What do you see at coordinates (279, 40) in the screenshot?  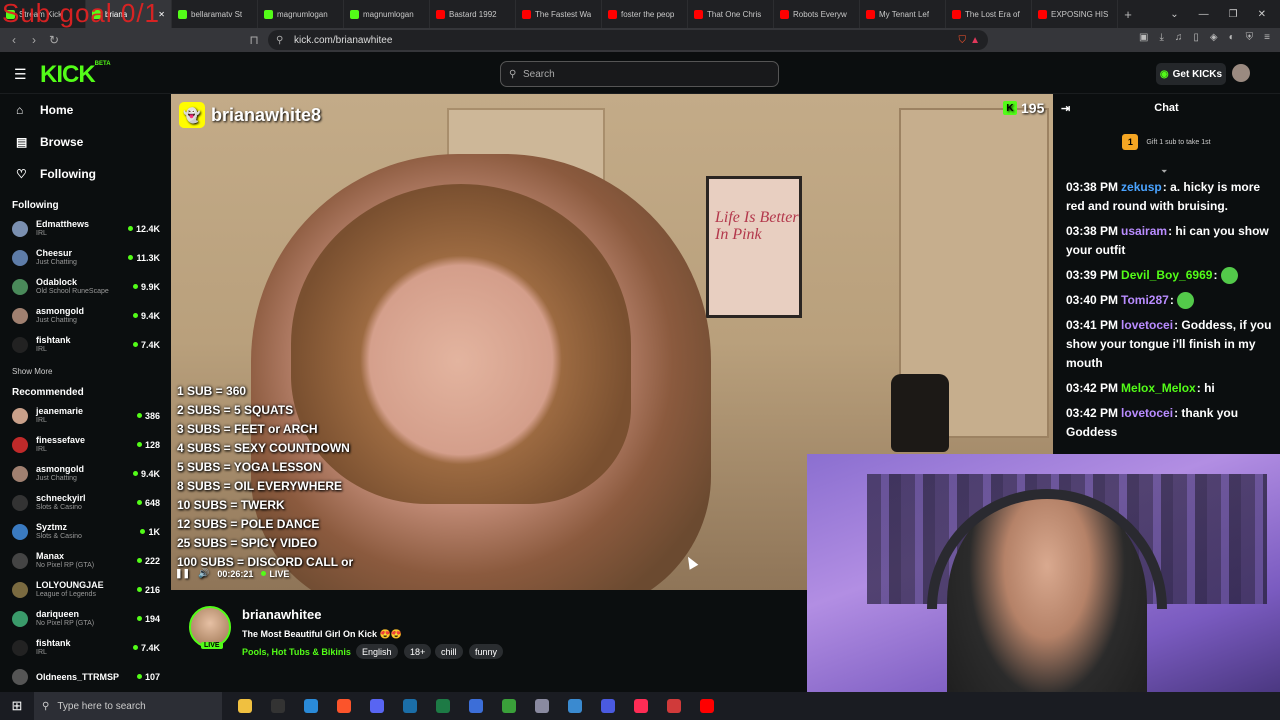 I see `site-info-icon: ⚲` at bounding box center [279, 40].